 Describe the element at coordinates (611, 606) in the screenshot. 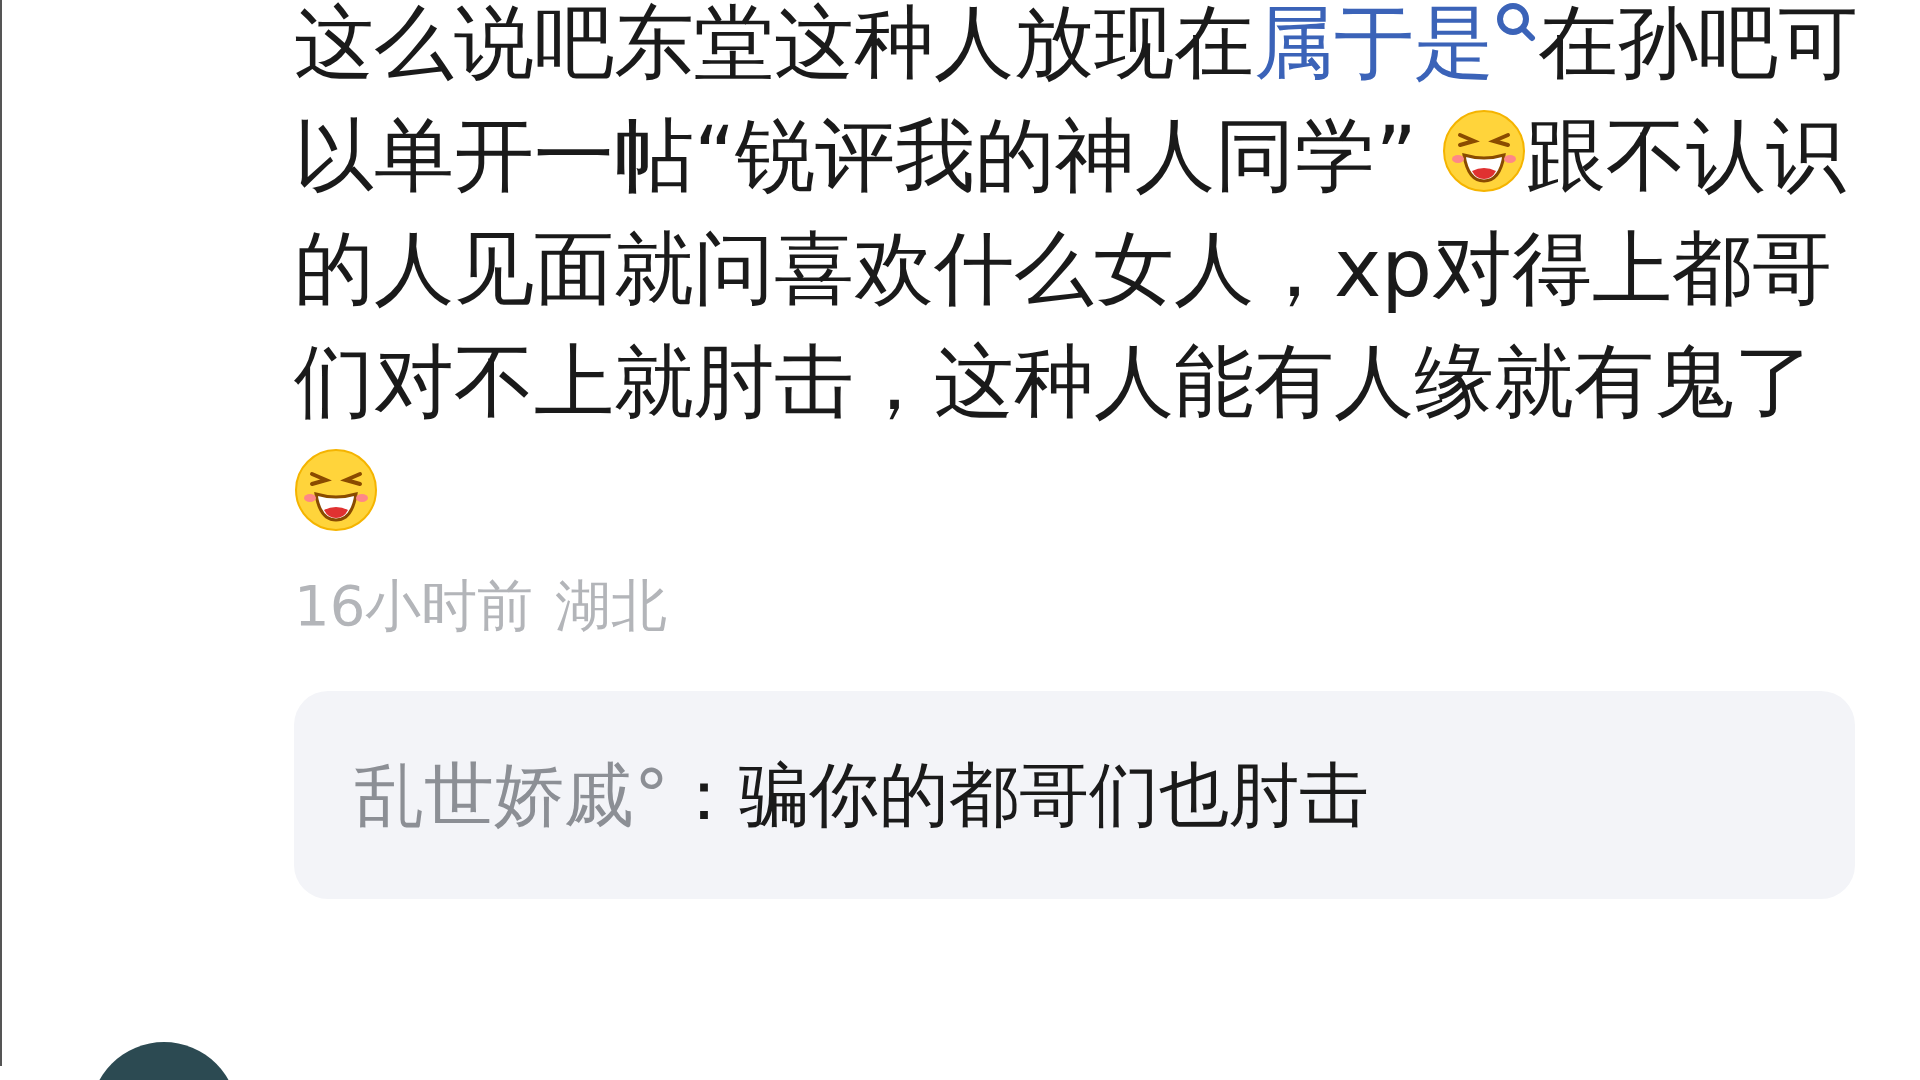

I see `location-label: 湖北` at that location.